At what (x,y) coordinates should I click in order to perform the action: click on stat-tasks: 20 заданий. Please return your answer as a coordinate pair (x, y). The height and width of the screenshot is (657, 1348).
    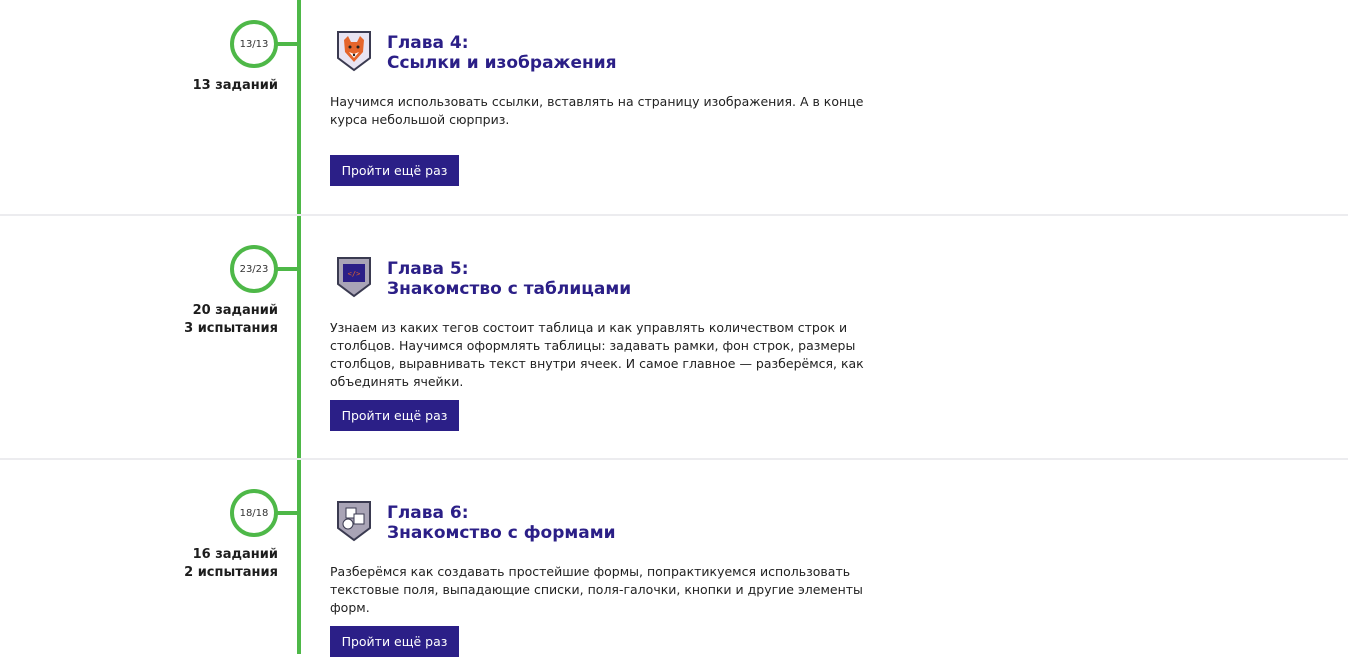
    Looking at the image, I should click on (235, 310).